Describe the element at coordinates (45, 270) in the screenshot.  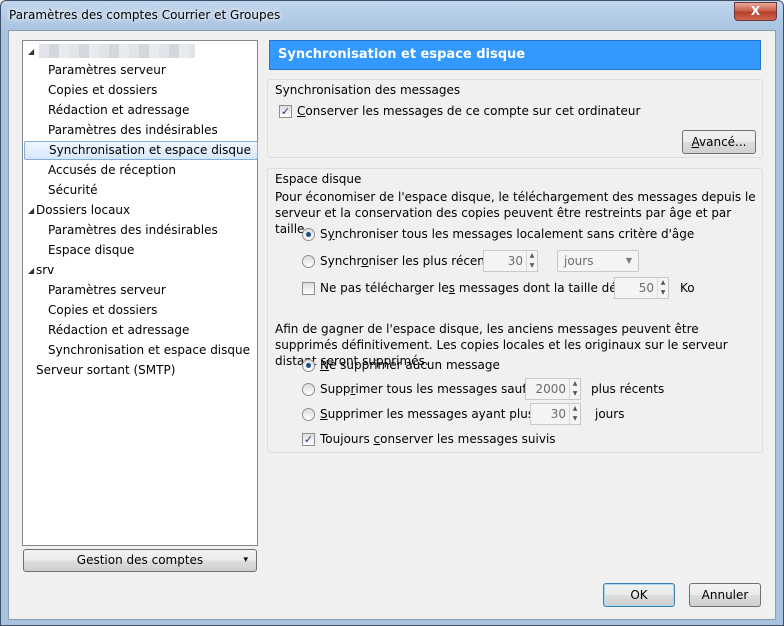
I see `tree-item-srv: srv` at that location.